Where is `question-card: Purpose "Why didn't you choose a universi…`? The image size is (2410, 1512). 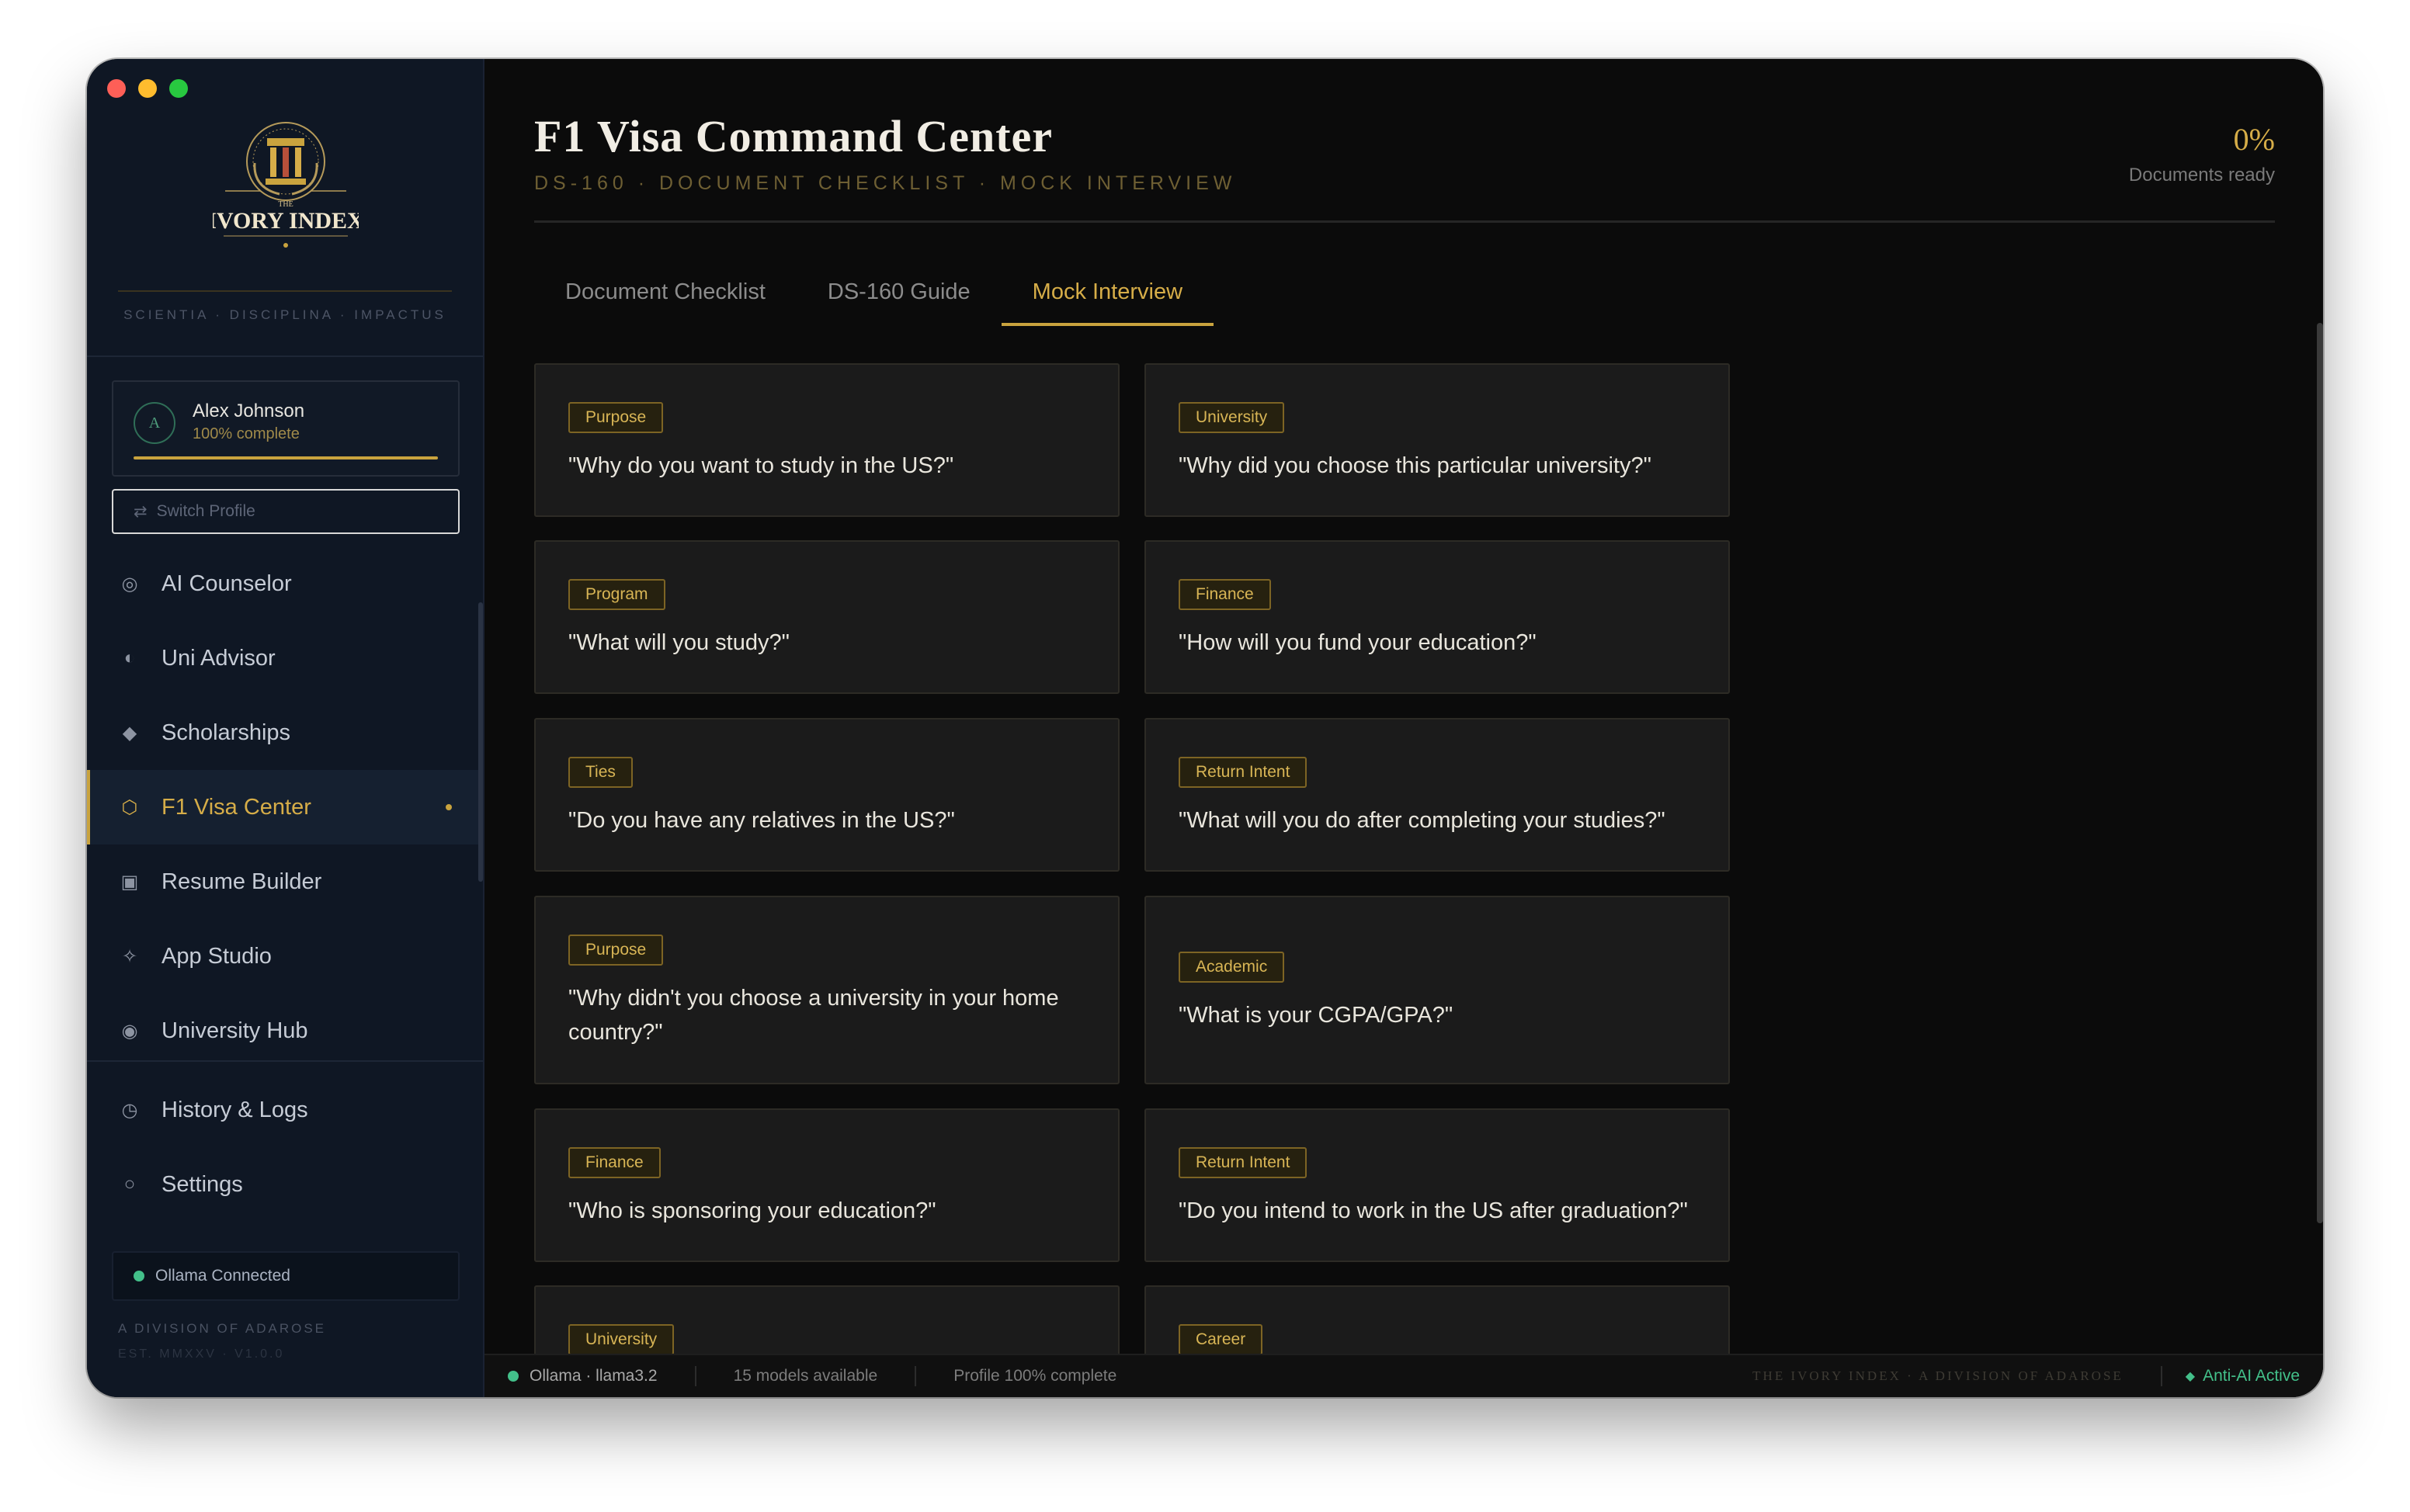
question-card: Purpose "Why didn't you choose a universi… is located at coordinates (827, 990).